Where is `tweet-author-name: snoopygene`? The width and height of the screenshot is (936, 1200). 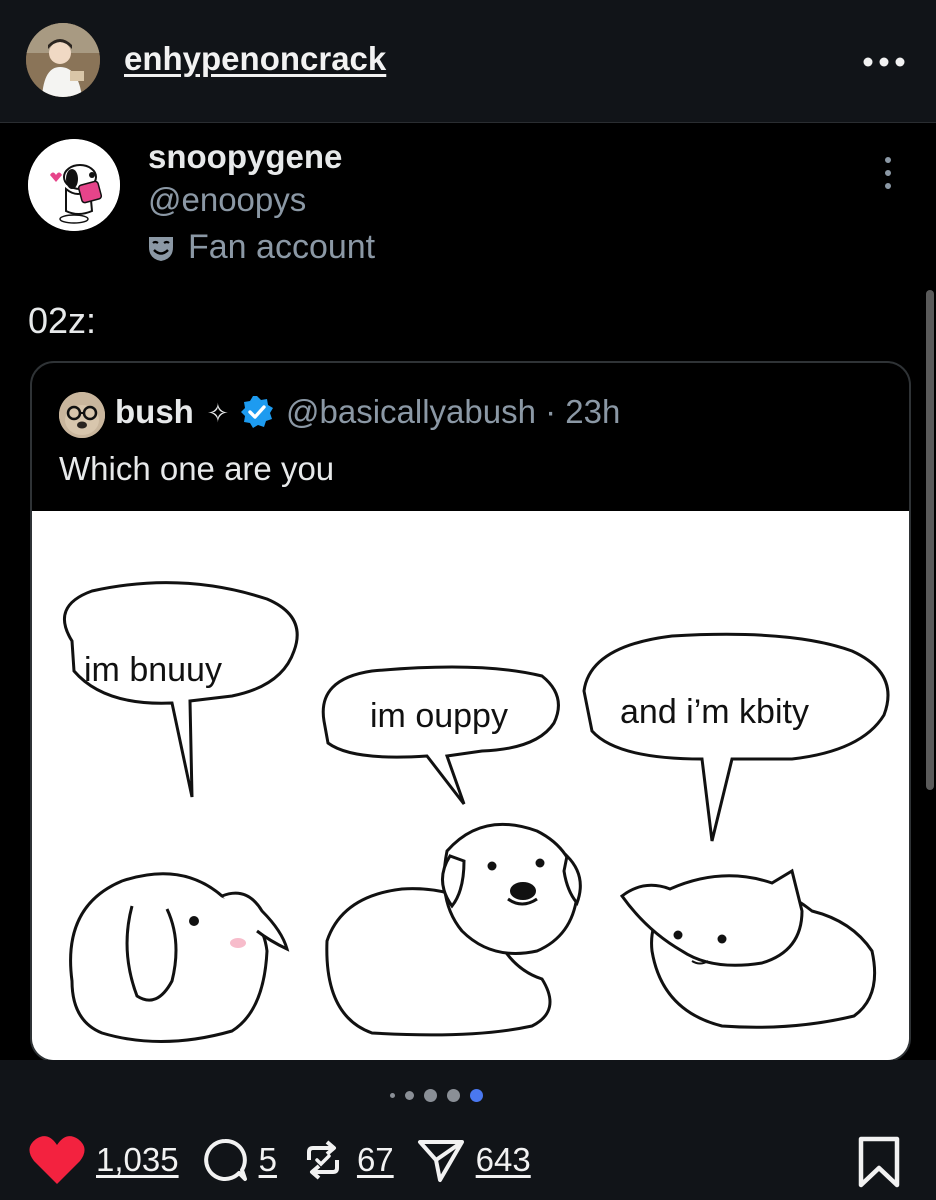 tweet-author-name: snoopygene is located at coordinates (245, 156).